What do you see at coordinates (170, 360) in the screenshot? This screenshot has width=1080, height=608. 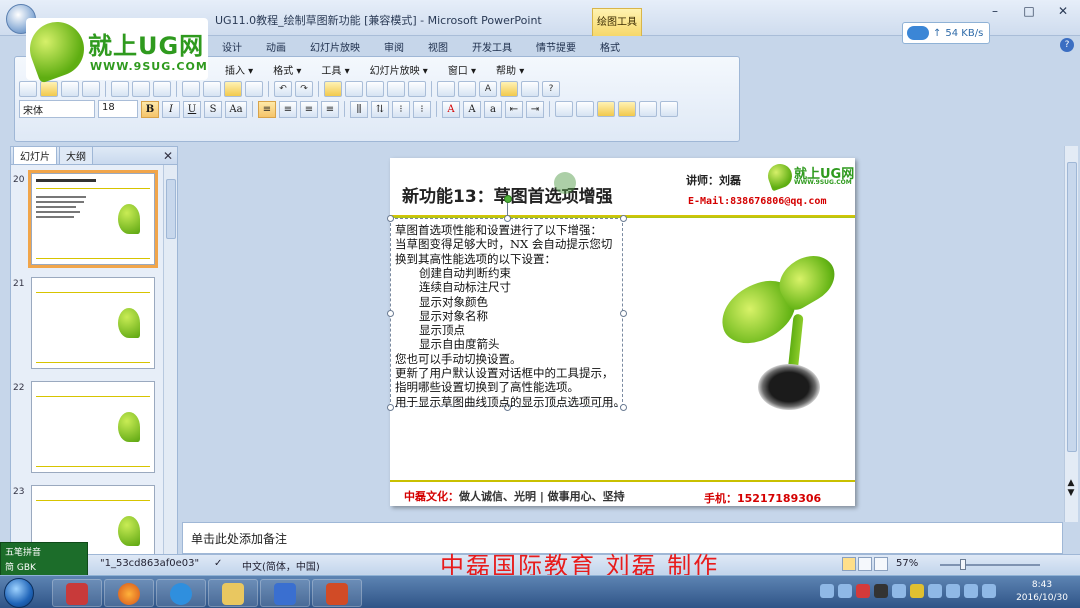 I see `pane-scrollbar` at bounding box center [170, 360].